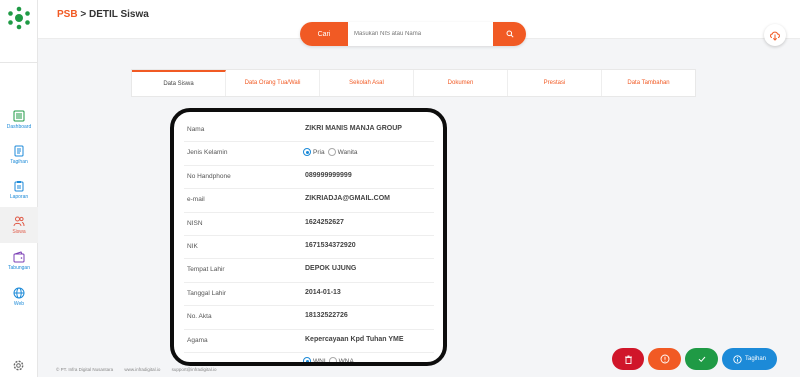  I want to click on approve-button, so click(701, 359).